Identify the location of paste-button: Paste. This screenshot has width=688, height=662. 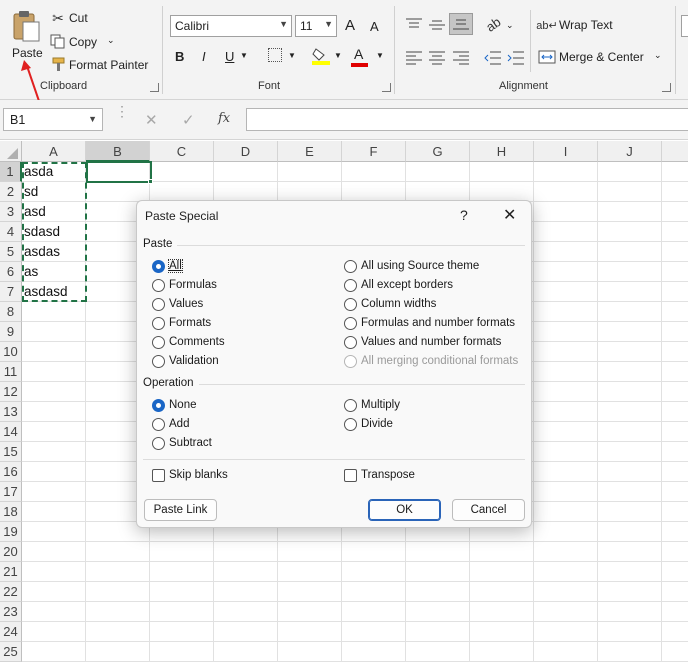
(25, 35).